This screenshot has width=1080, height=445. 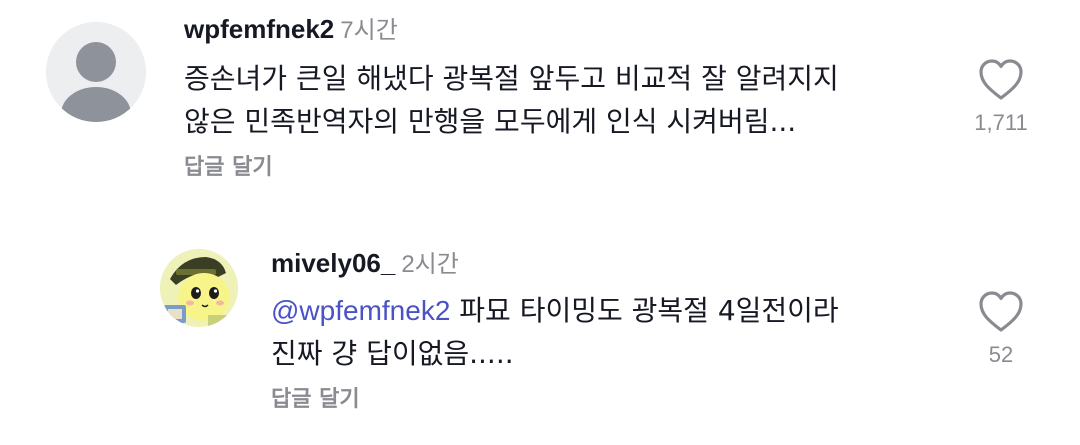 What do you see at coordinates (511, 78) in the screenshot?
I see `comment-text-line: 증손녀가 큰일 해냈다 광복절 앞두고 비교적 잘 알려지지` at bounding box center [511, 78].